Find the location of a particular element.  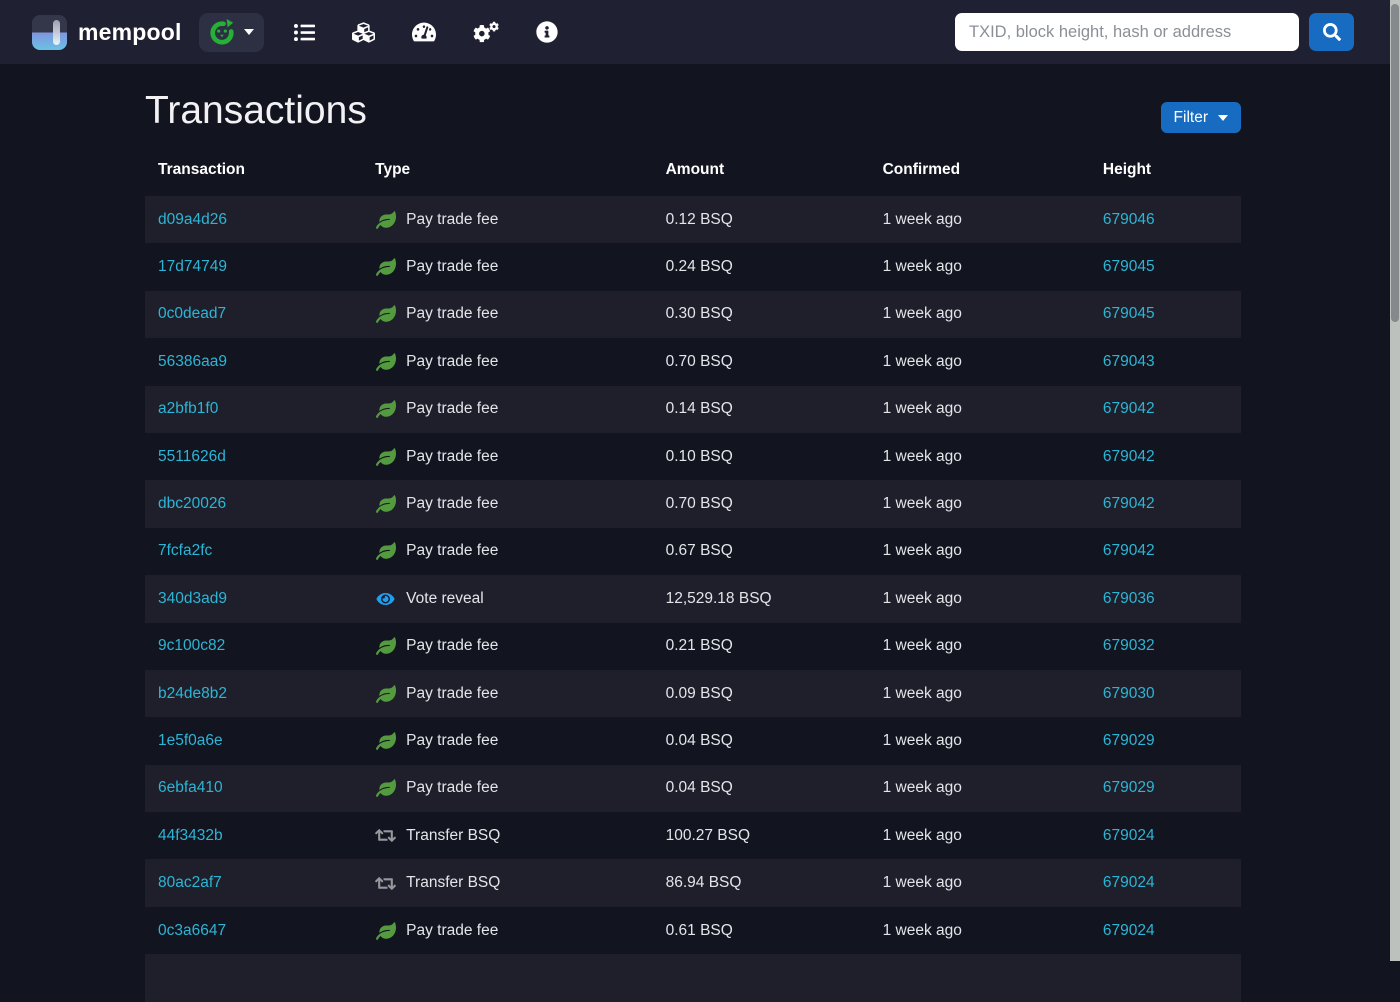

search-button is located at coordinates (1331, 32).